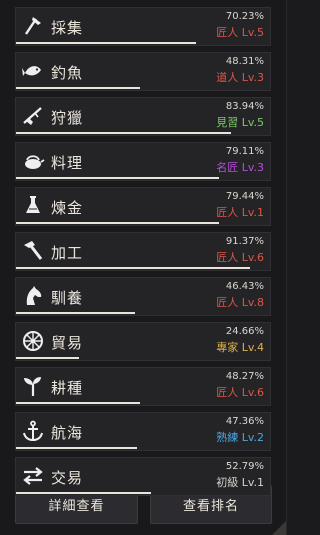  What do you see at coordinates (143, 431) in the screenshot?
I see `skill-row: 航海 47.36% 熟練 Lv.2` at bounding box center [143, 431].